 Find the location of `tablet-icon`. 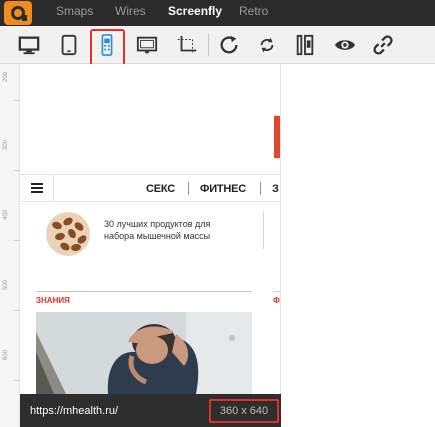

tablet-icon is located at coordinates (69, 45).